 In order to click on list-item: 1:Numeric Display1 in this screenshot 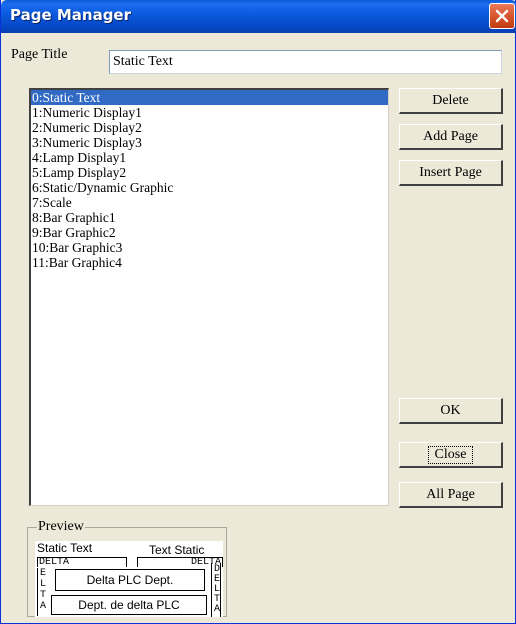, I will do `click(209, 112)`.